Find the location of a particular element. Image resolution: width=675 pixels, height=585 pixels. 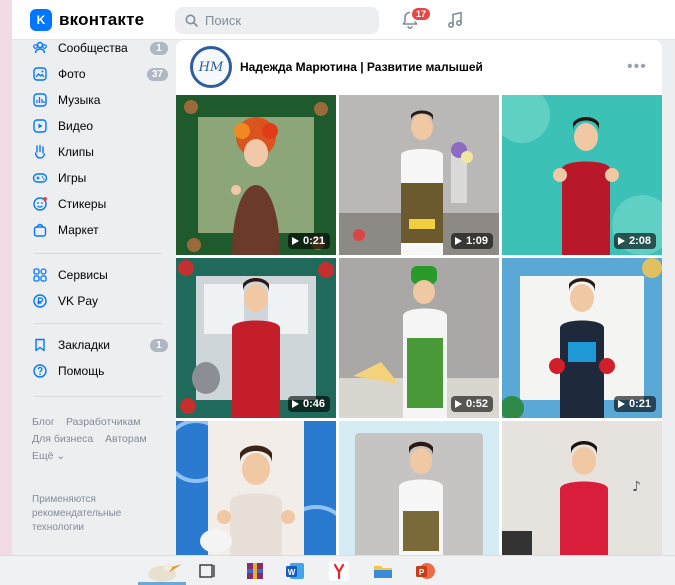

sticker-icon is located at coordinates (40, 204).